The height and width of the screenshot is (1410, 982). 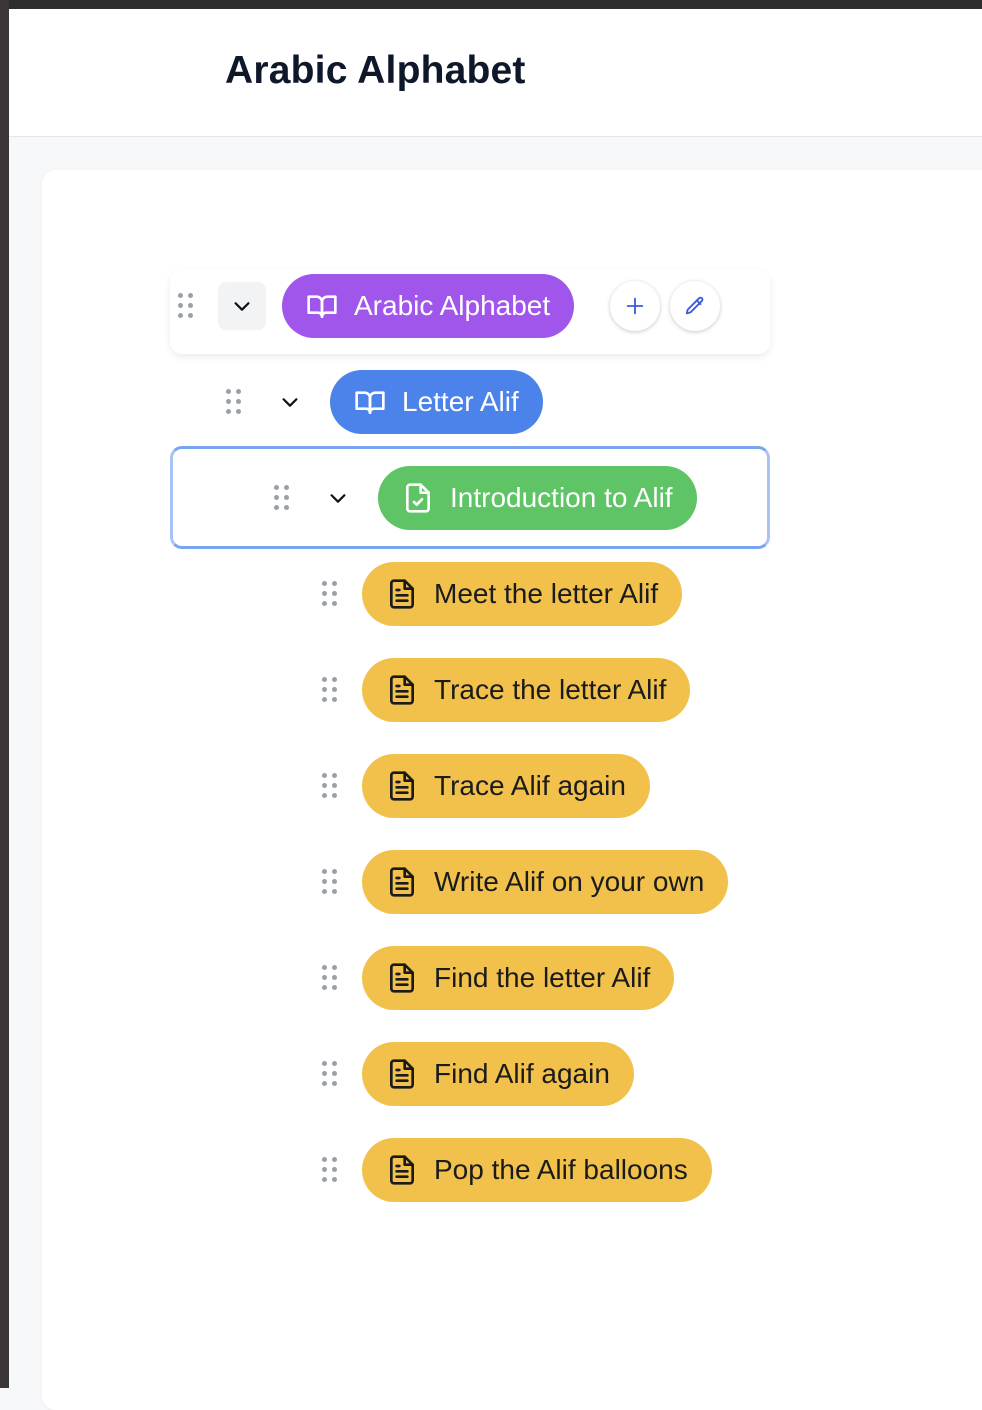 I want to click on activity-node-pill: Find Alif again, so click(x=498, y=1074).